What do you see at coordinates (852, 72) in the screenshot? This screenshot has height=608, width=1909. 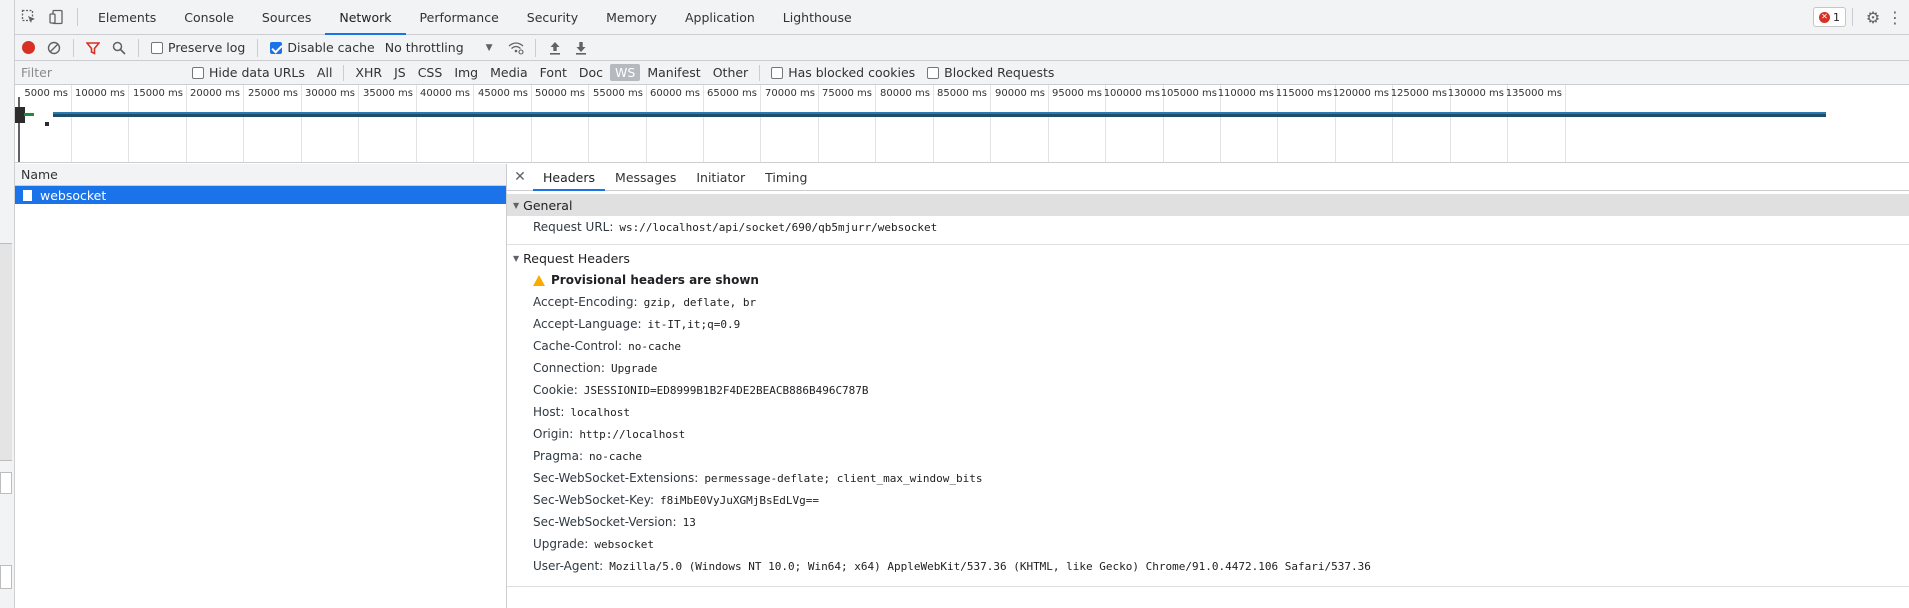 I see `has-blocked-cookies-label: Has blocked cookies` at bounding box center [852, 72].